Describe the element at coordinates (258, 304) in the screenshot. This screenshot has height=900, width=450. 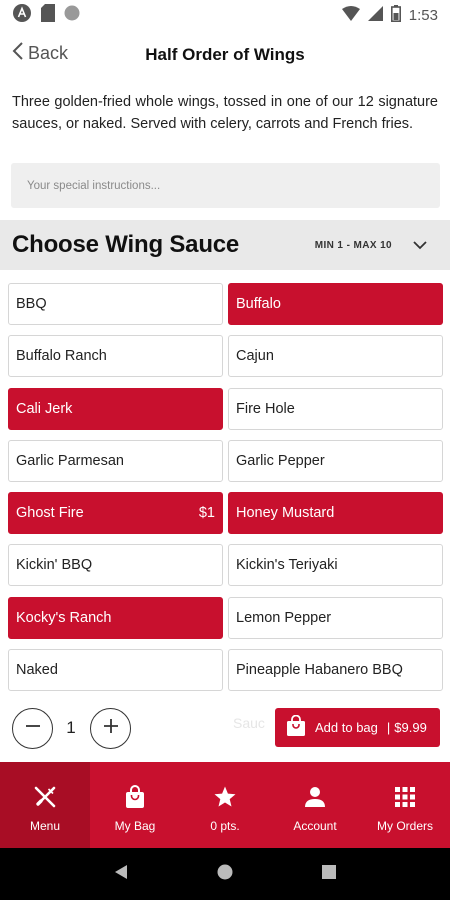
I see `sauce-option-label: Buffalo` at that location.